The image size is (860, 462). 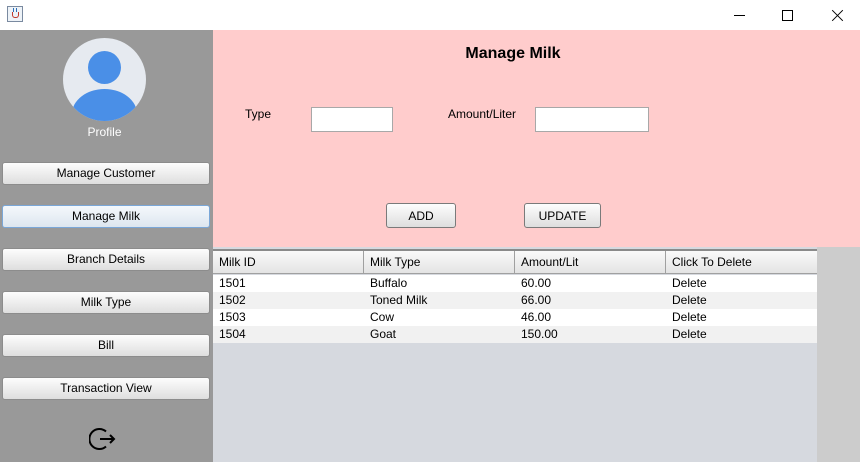 I want to click on minimize-button, so click(x=739, y=15).